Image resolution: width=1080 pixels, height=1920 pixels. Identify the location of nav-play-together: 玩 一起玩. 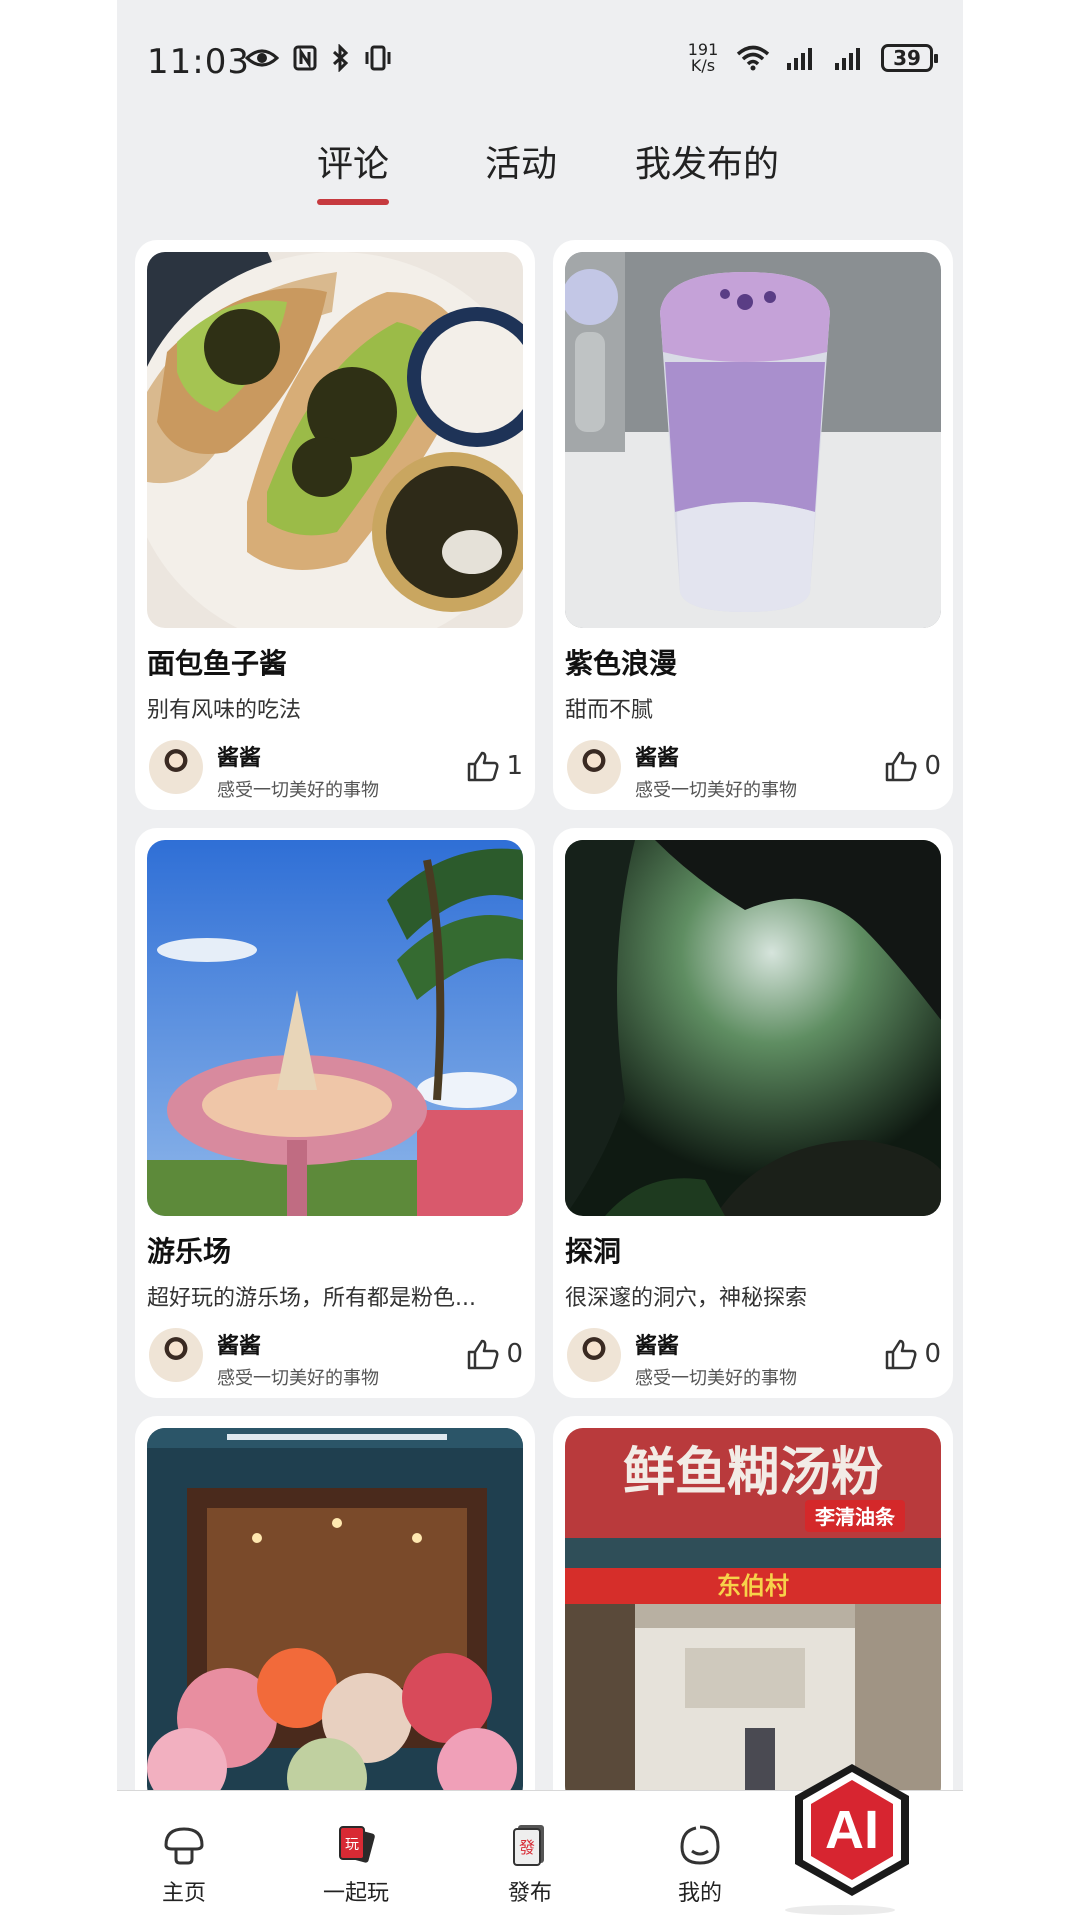
(356, 1864).